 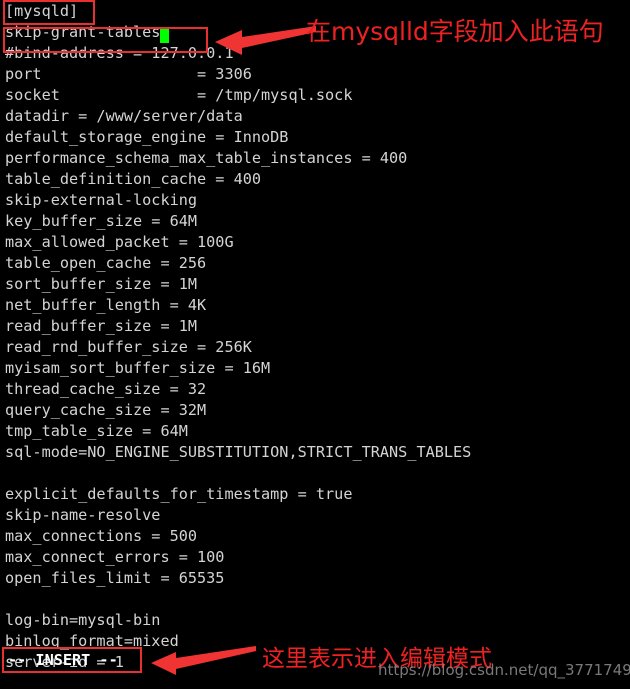 What do you see at coordinates (128, 347) in the screenshot?
I see `config-line-16: read_rnd_buffer_size = 256K` at bounding box center [128, 347].